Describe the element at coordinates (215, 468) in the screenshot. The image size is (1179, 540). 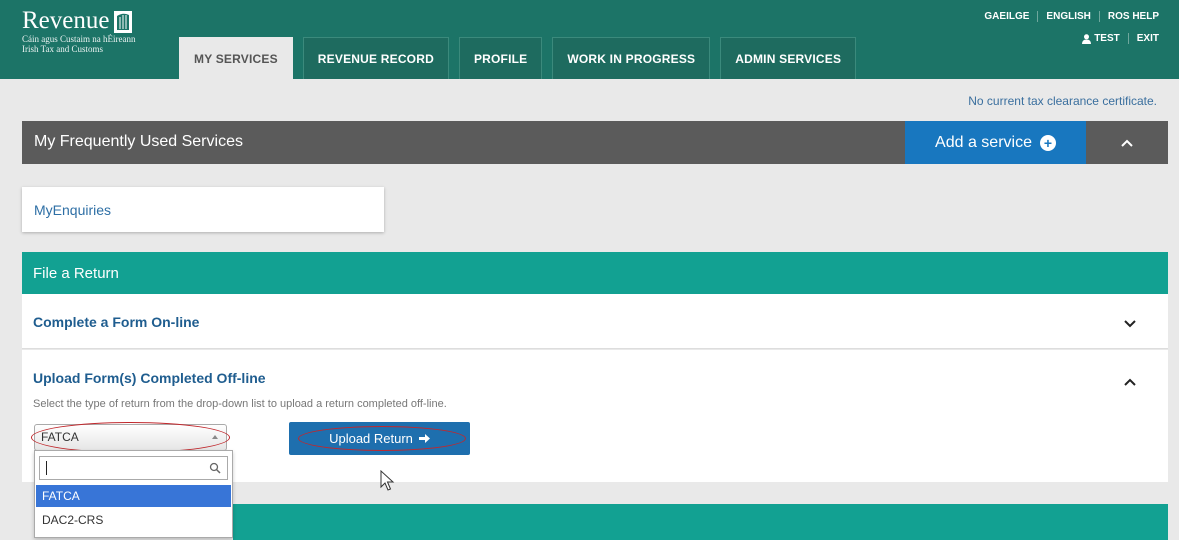
I see `search-icon` at that location.